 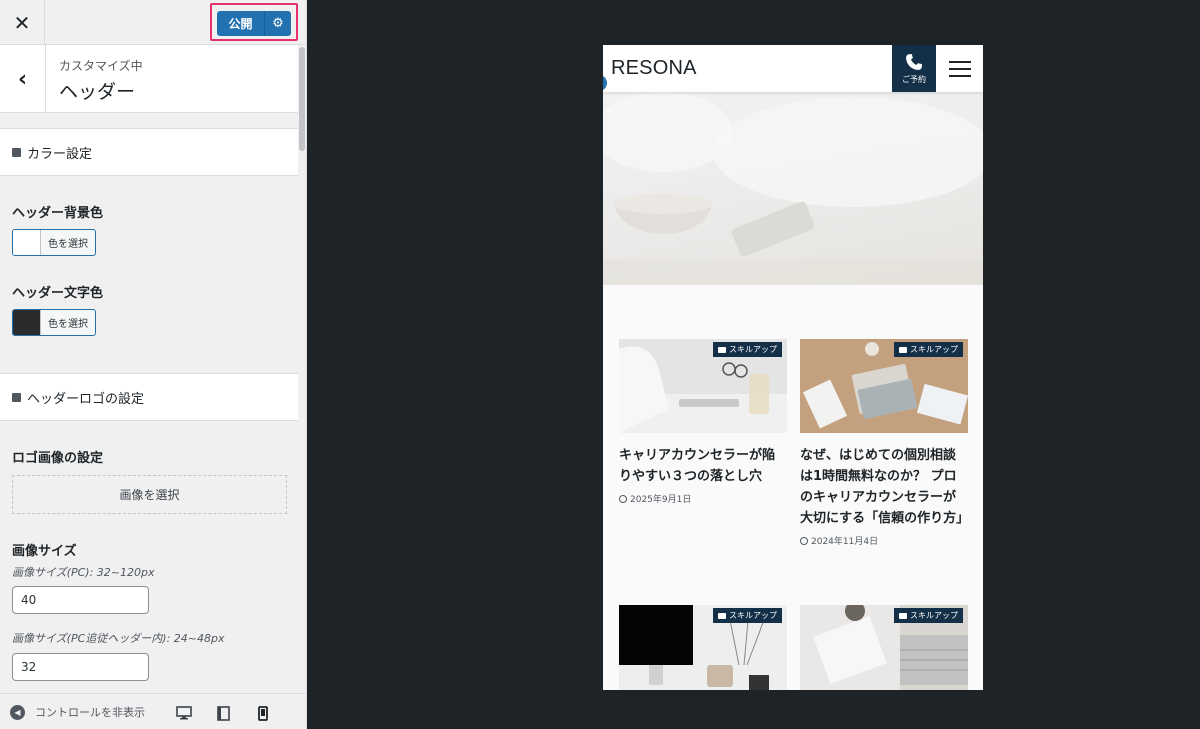 What do you see at coordinates (278, 23) in the screenshot?
I see `gear-icon: ⚙` at bounding box center [278, 23].